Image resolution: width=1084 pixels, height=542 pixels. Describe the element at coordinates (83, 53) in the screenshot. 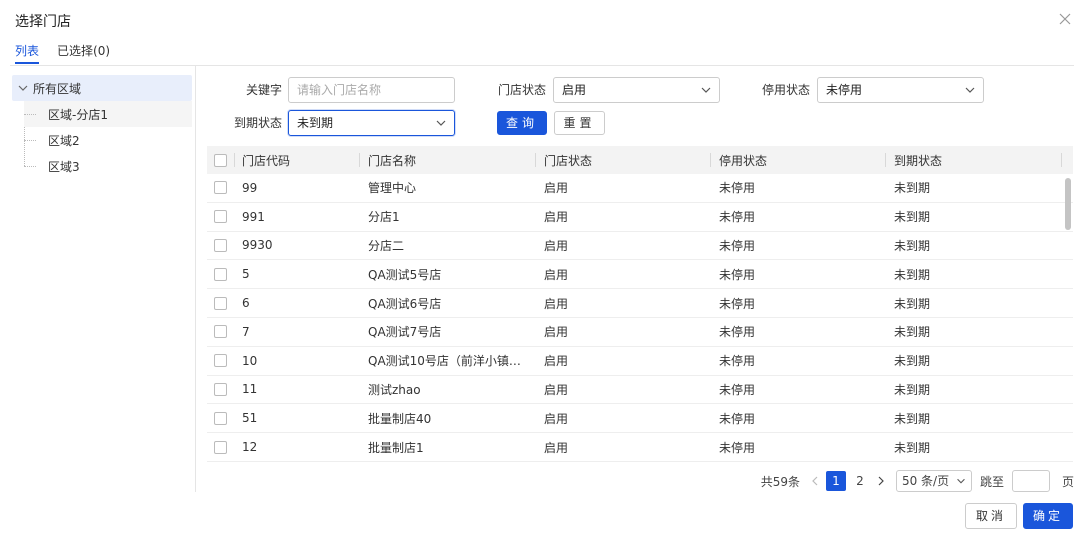

I see `tab-selected: 已选择(0)` at that location.